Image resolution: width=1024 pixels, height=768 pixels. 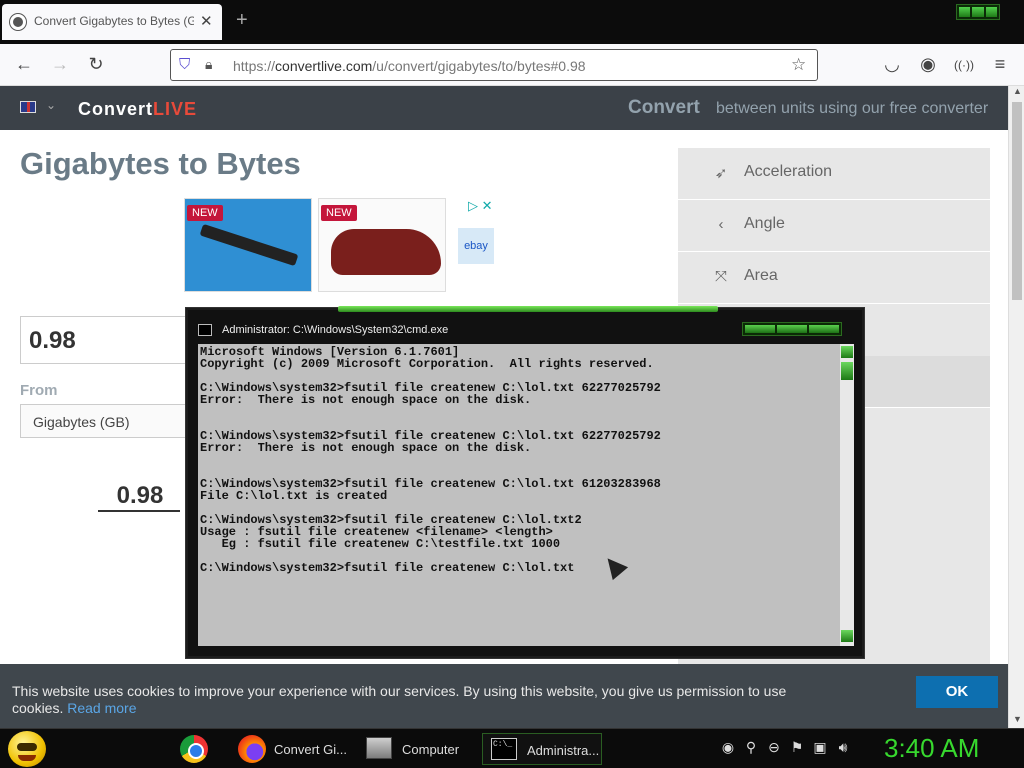 What do you see at coordinates (51, 105) in the screenshot?
I see `chevron-down-icon: ⌄` at bounding box center [51, 105].